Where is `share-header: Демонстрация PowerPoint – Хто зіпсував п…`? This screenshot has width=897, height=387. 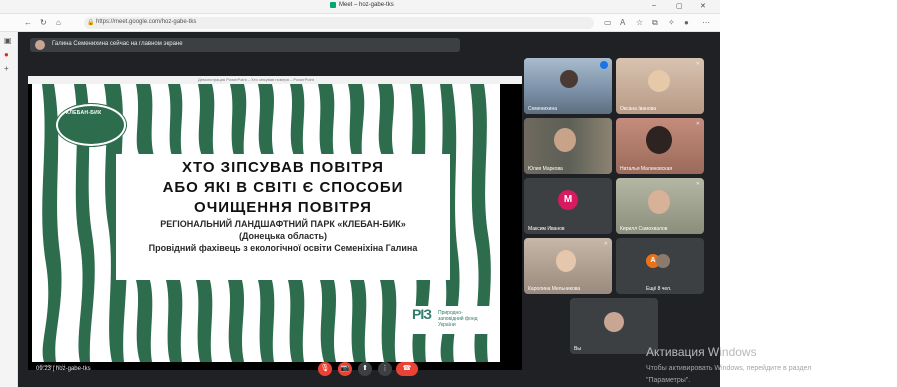
share-header: Демонстрация PowerPoint – Хто зіпсував п… is located at coordinates (275, 80).